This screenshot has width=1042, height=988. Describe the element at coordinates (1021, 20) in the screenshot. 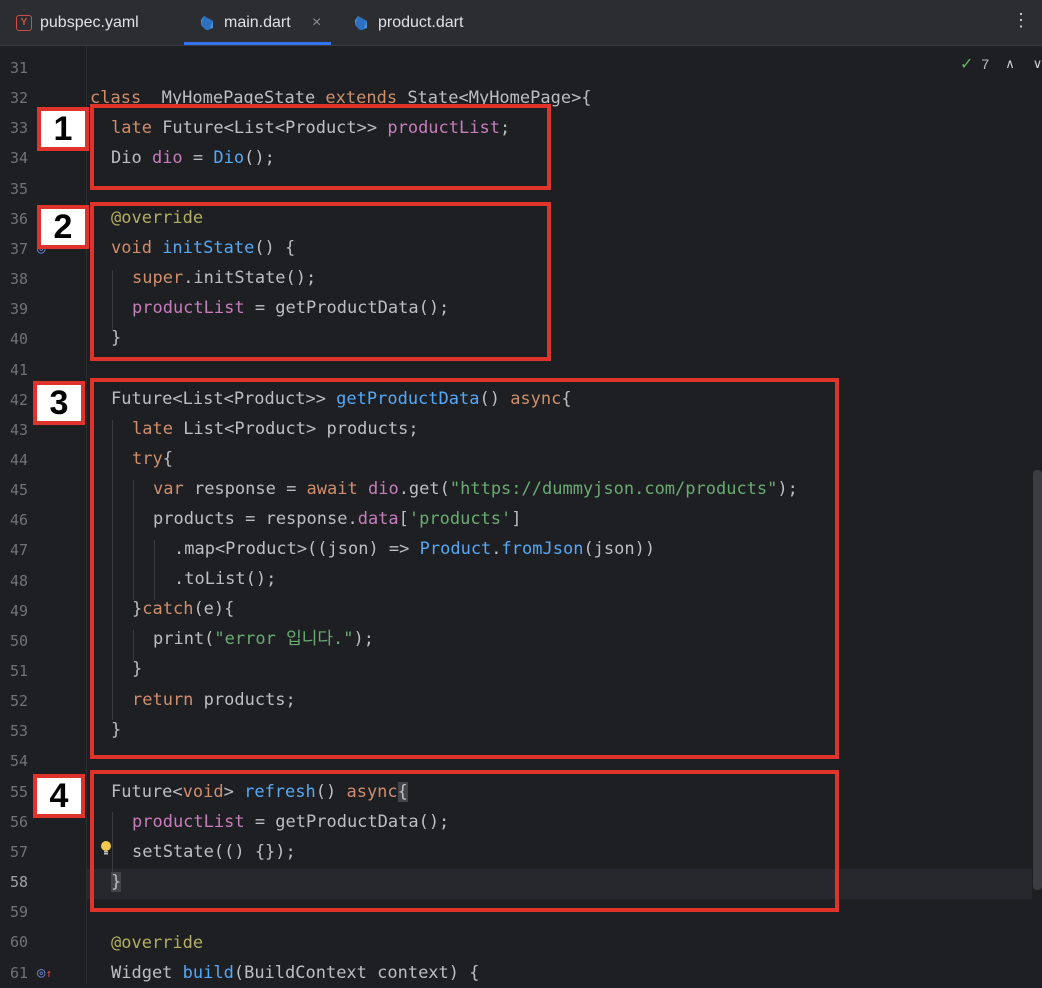

I see `more-options-icon: ⋮` at that location.